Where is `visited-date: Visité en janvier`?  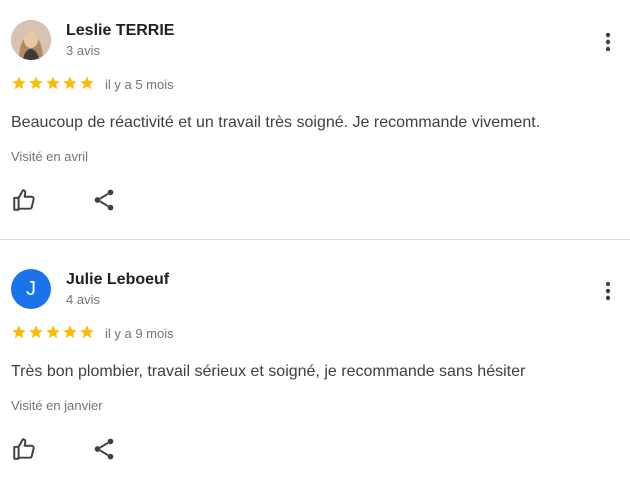
visited-date: Visité en janvier is located at coordinates (57, 405).